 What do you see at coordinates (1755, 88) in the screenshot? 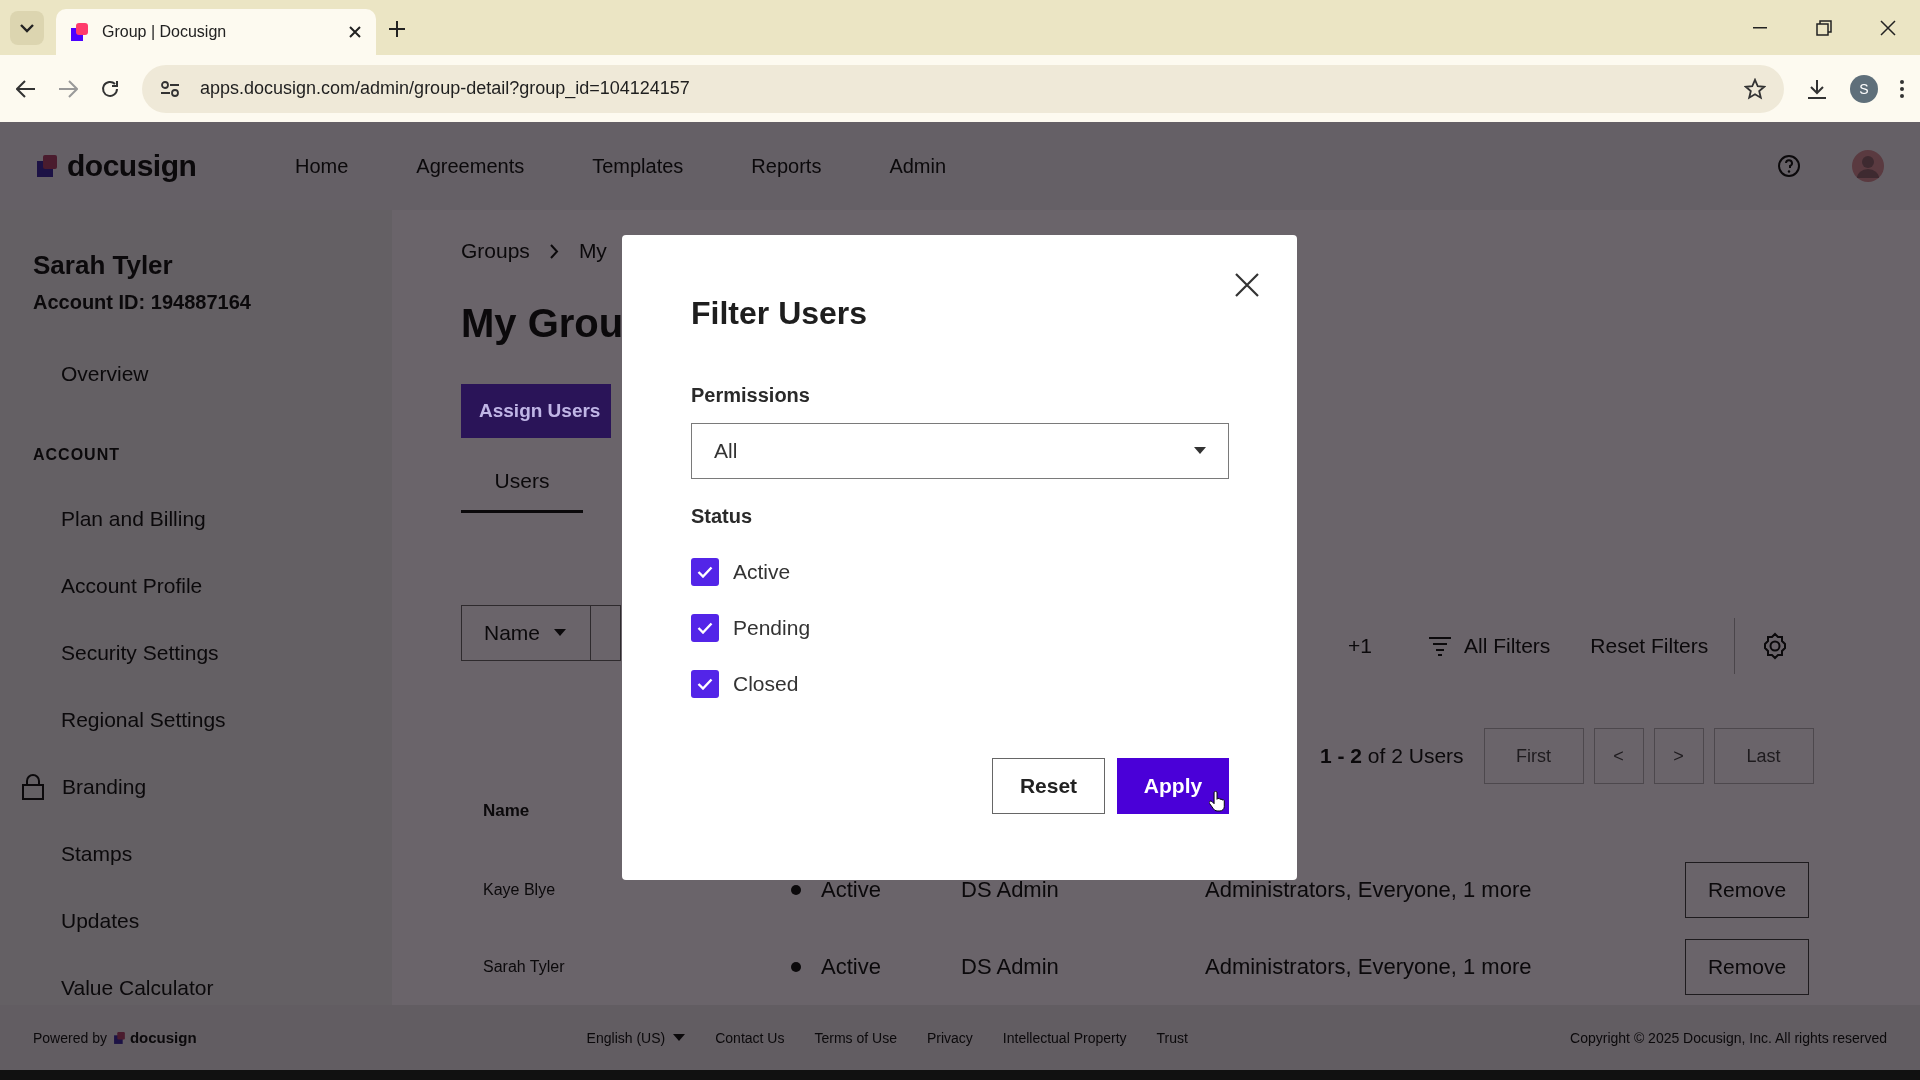
I see `bookmark-star-icon` at bounding box center [1755, 88].